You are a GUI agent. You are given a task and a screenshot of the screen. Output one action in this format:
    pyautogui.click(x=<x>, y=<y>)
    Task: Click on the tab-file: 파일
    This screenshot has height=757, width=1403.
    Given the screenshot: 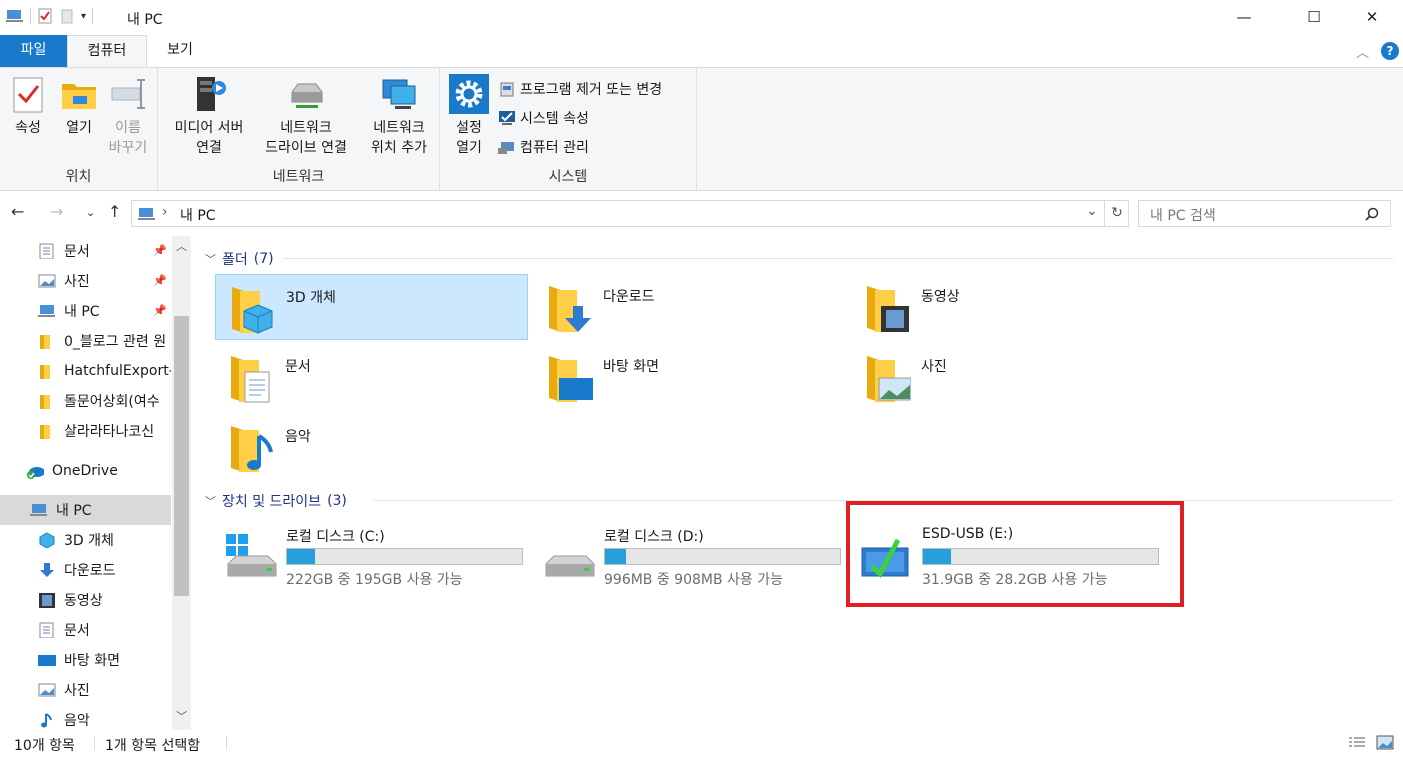 What is the action you would take?
    pyautogui.click(x=33, y=51)
    